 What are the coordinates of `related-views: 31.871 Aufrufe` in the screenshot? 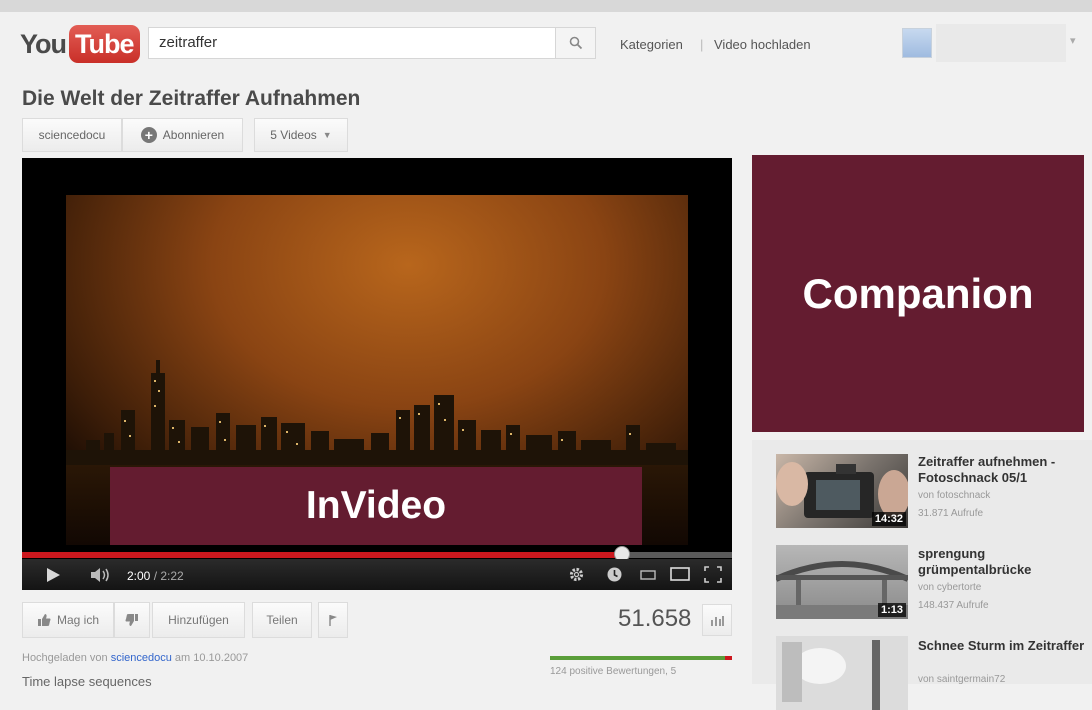 It's located at (951, 513).